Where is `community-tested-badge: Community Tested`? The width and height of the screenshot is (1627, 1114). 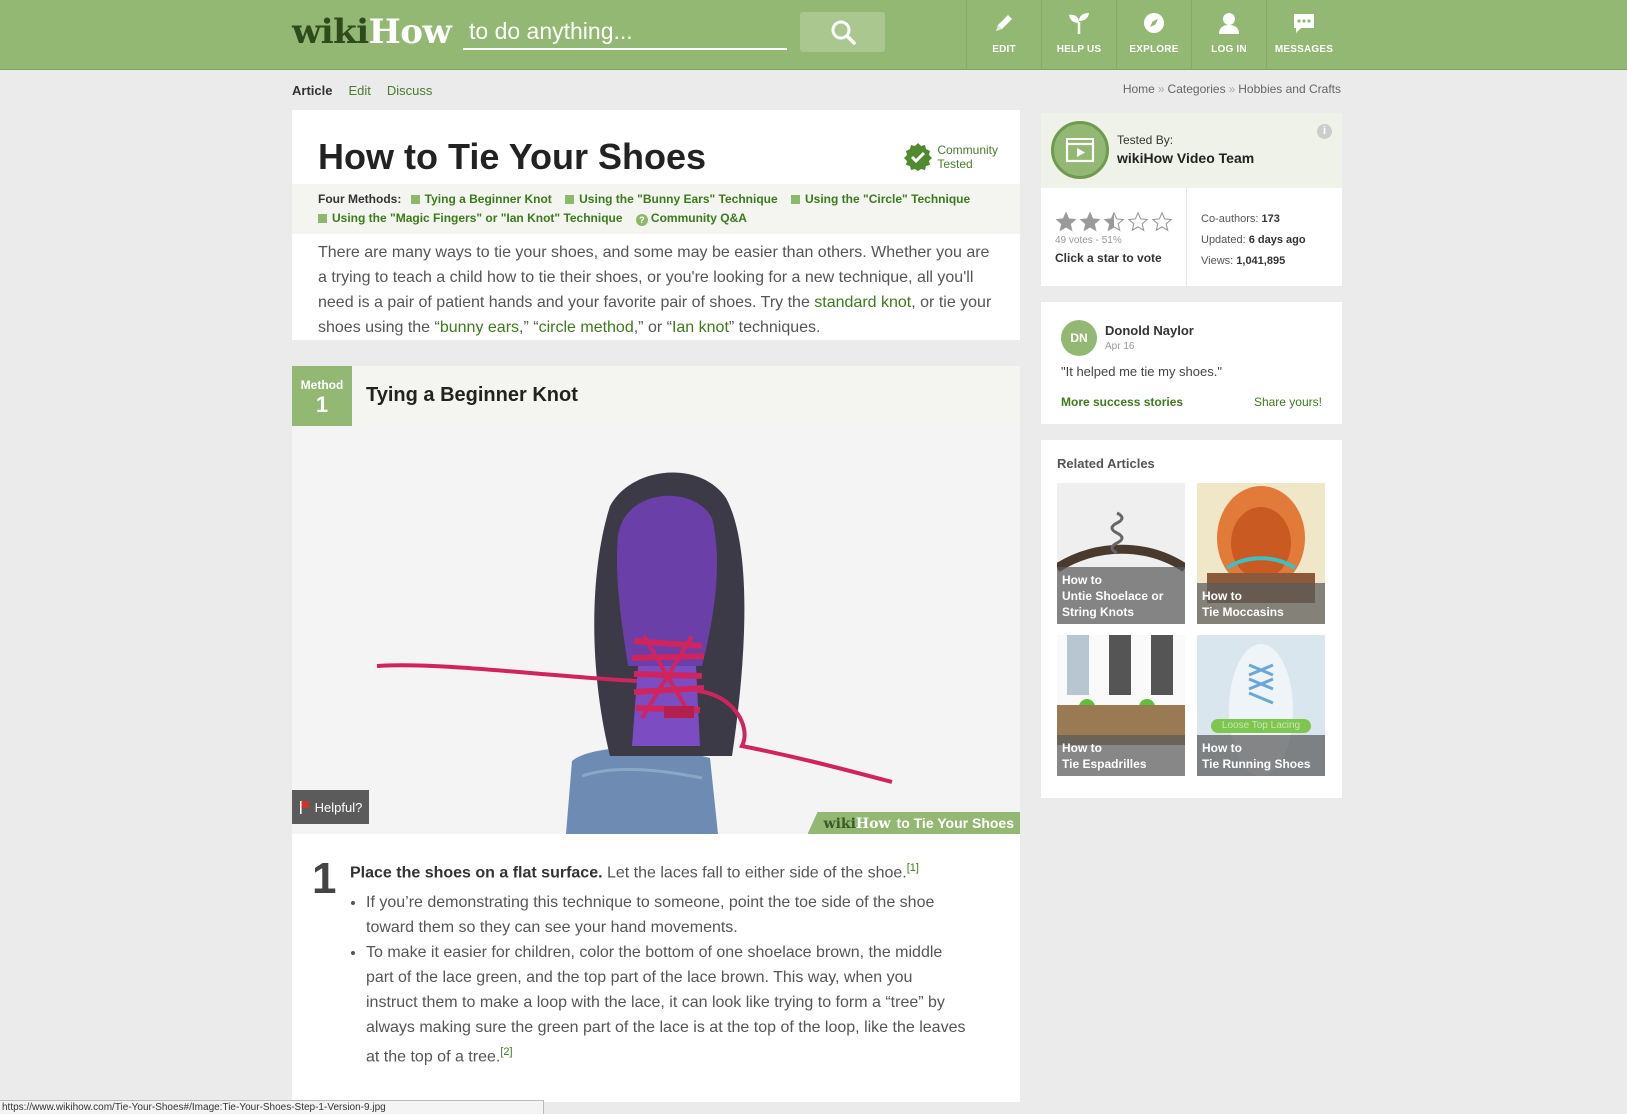 community-tested-badge: Community Tested is located at coordinates (950, 157).